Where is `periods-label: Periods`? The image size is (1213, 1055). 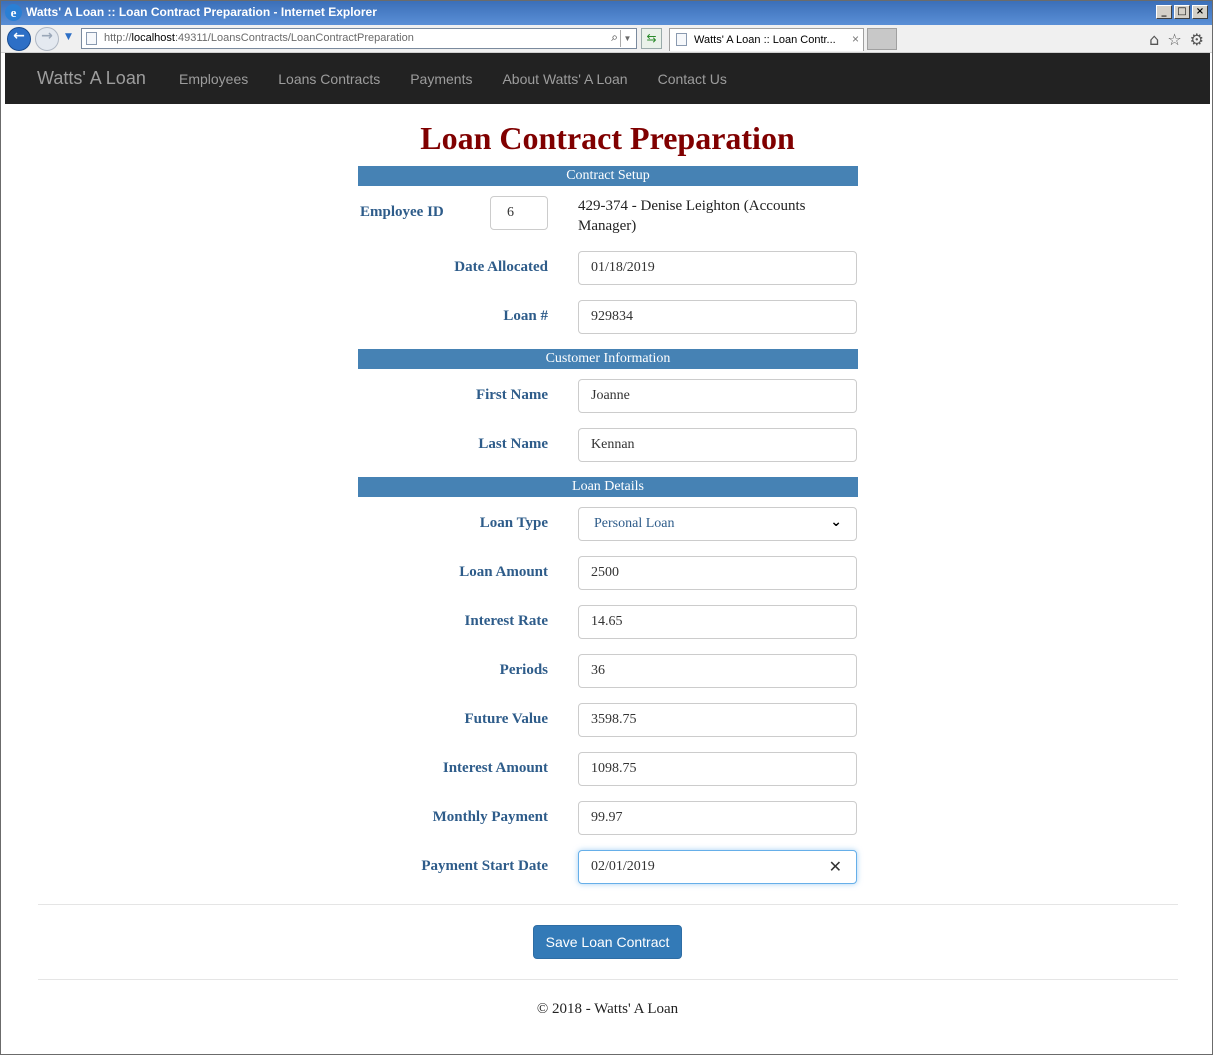
periods-label: Periods is located at coordinates (523, 670).